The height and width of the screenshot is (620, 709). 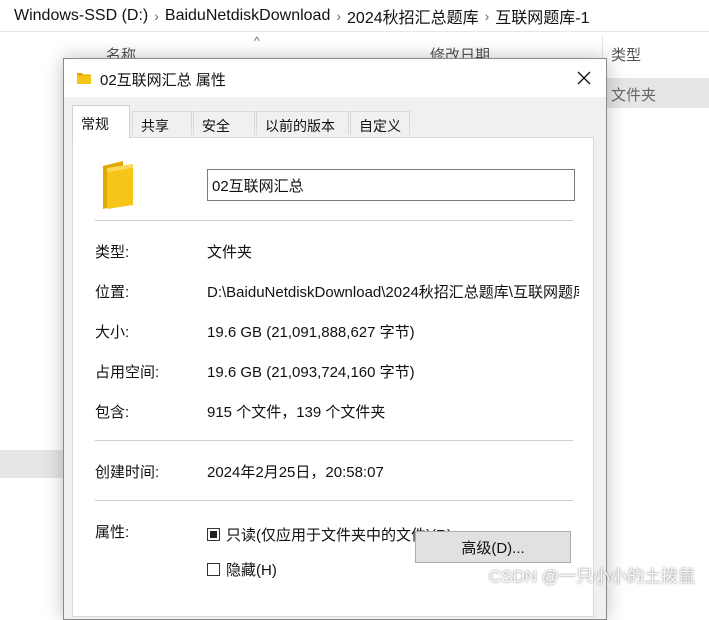 I want to click on disk-size-label: 占用空间:, so click(x=127, y=372).